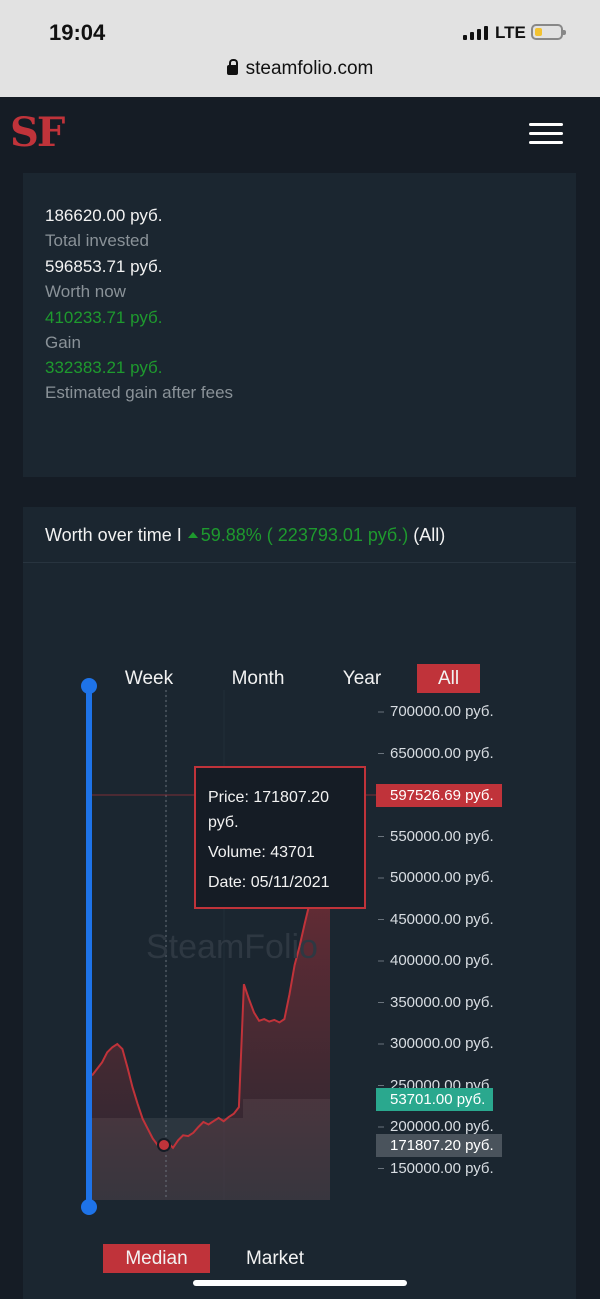  I want to click on tooltip-price-unit: руб., so click(223, 822).